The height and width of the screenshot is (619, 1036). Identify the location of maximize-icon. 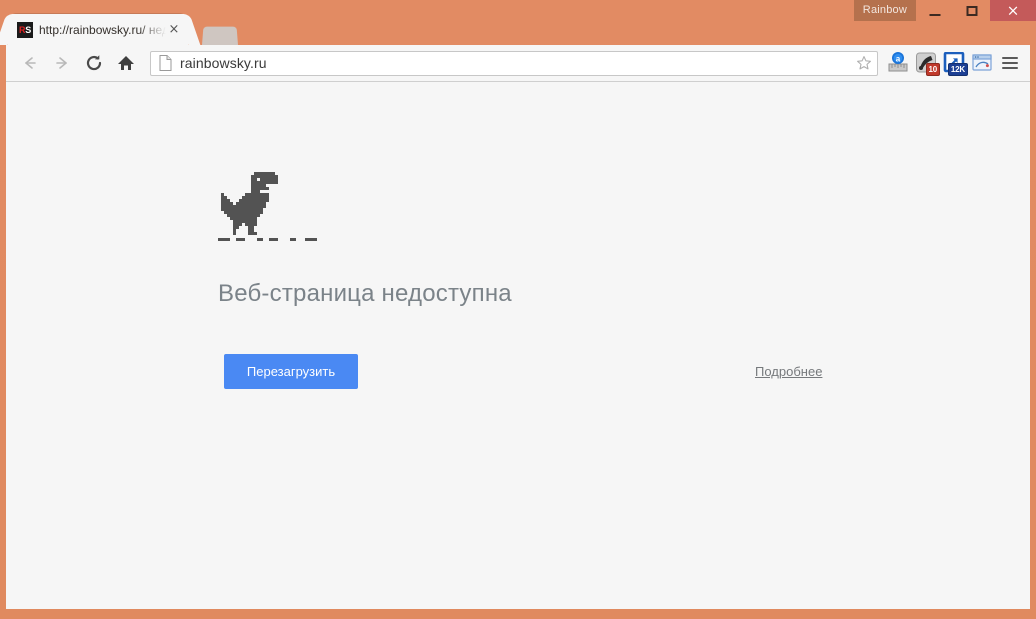
(971, 10).